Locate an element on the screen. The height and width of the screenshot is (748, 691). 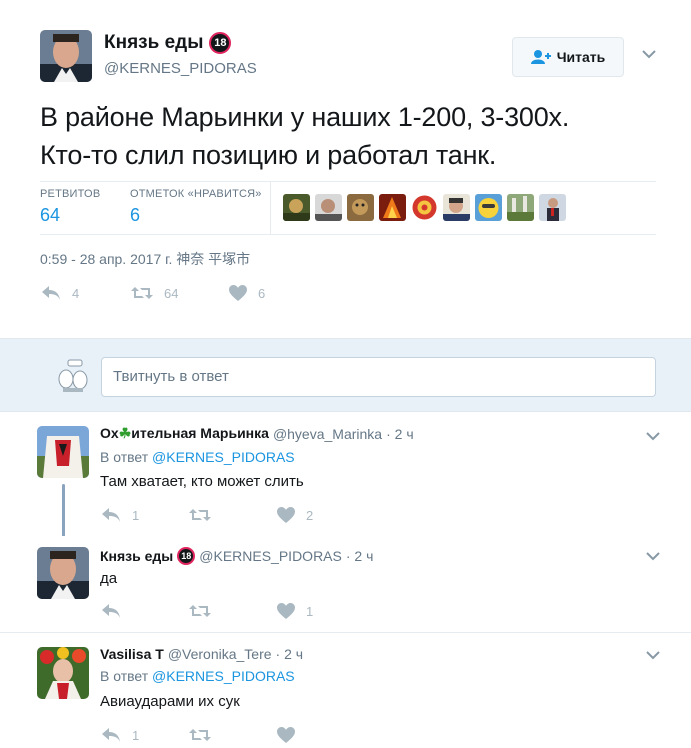
tweet-text-line: Кто-то слил позицию и работал танк. is located at coordinates (268, 155).